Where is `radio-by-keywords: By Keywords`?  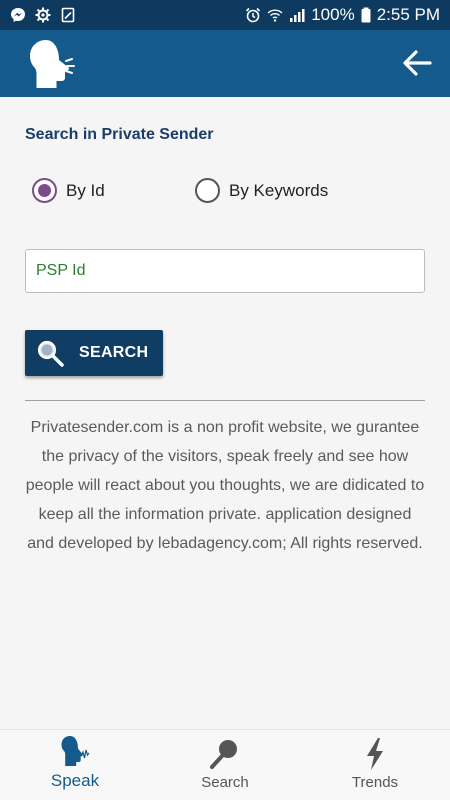 radio-by-keywords: By Keywords is located at coordinates (261, 190).